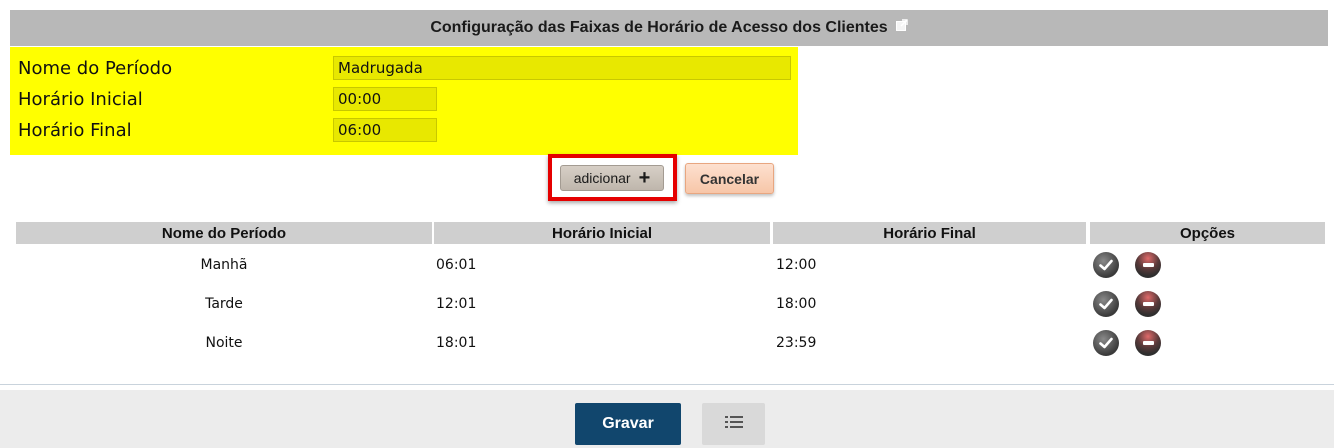  Describe the element at coordinates (385, 130) in the screenshot. I see `end-time-input` at that location.